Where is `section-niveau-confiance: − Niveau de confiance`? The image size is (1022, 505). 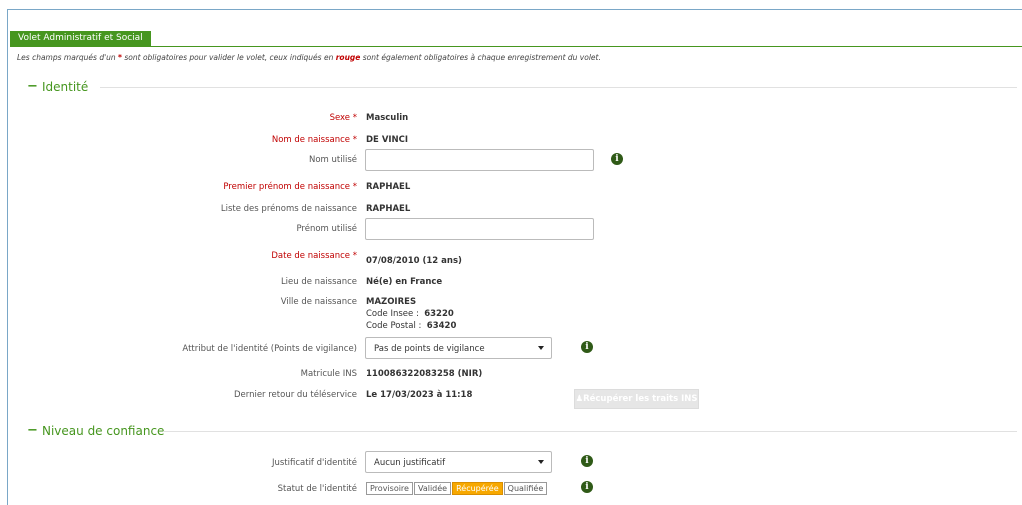 section-niveau-confiance: − Niveau de confiance is located at coordinates (95, 431).